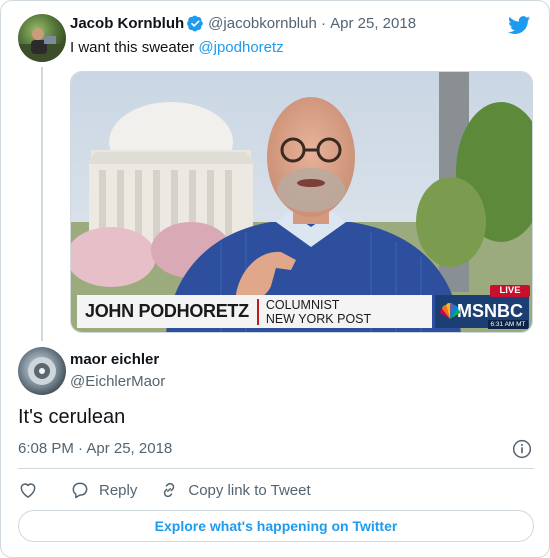 This screenshot has height=558, width=550. What do you see at coordinates (127, 23) in the screenshot?
I see `author-name: Jacob Kornbluh` at bounding box center [127, 23].